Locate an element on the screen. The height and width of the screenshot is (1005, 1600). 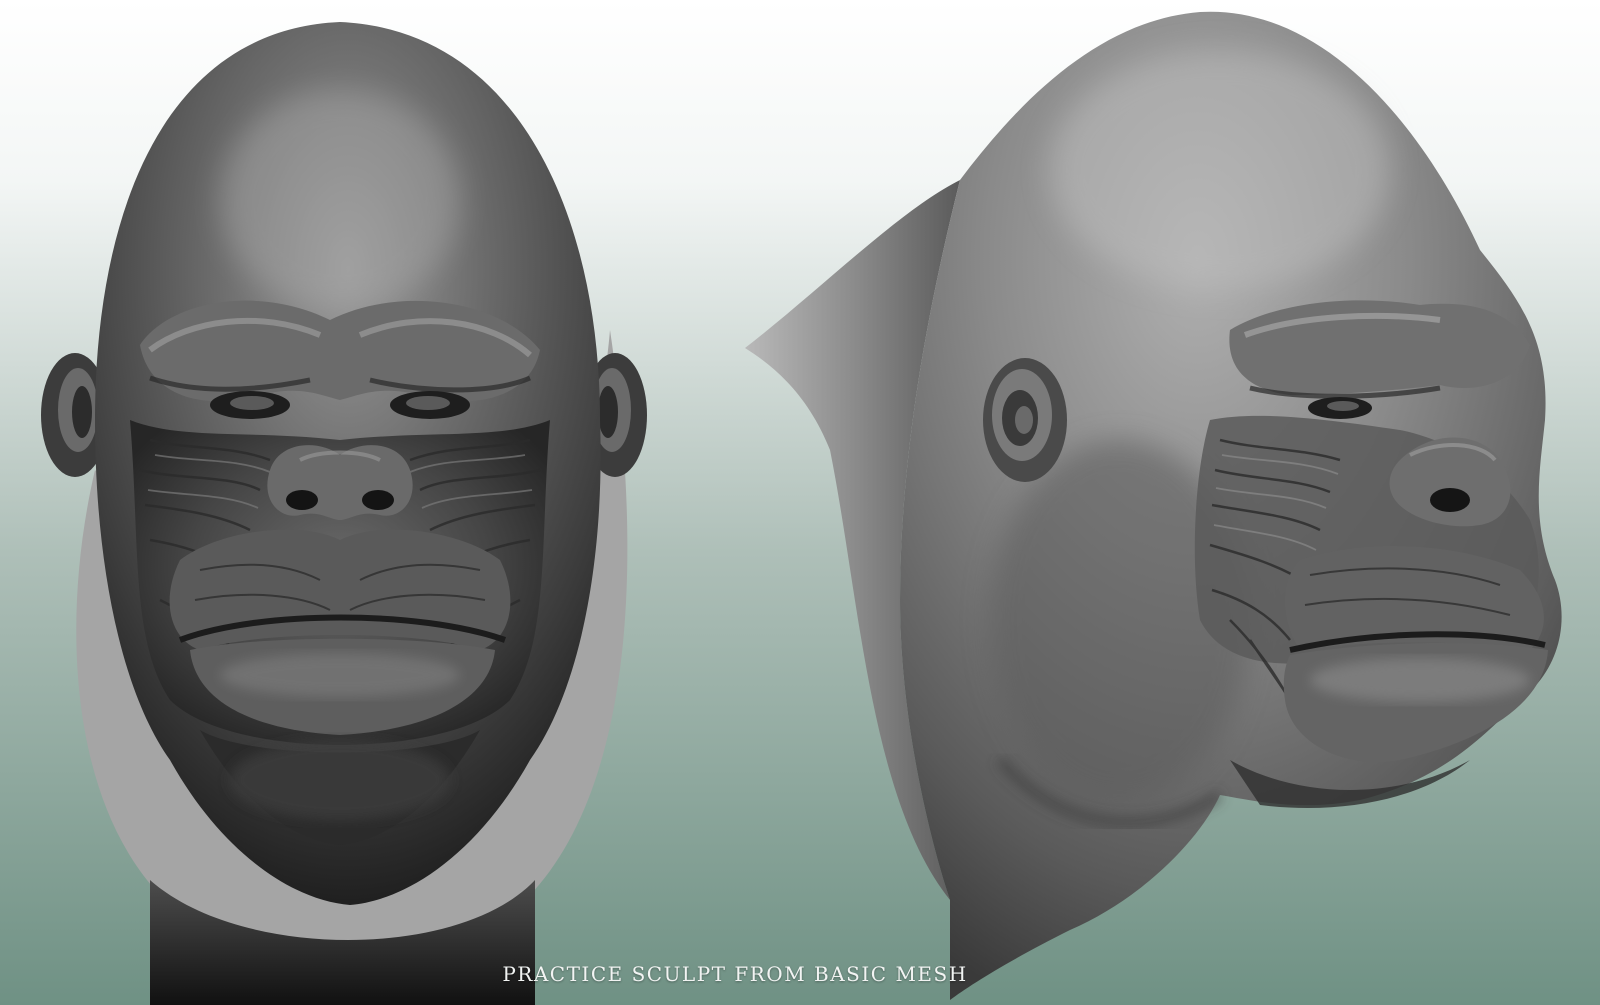
front-left-eye is located at coordinates (250, 405).